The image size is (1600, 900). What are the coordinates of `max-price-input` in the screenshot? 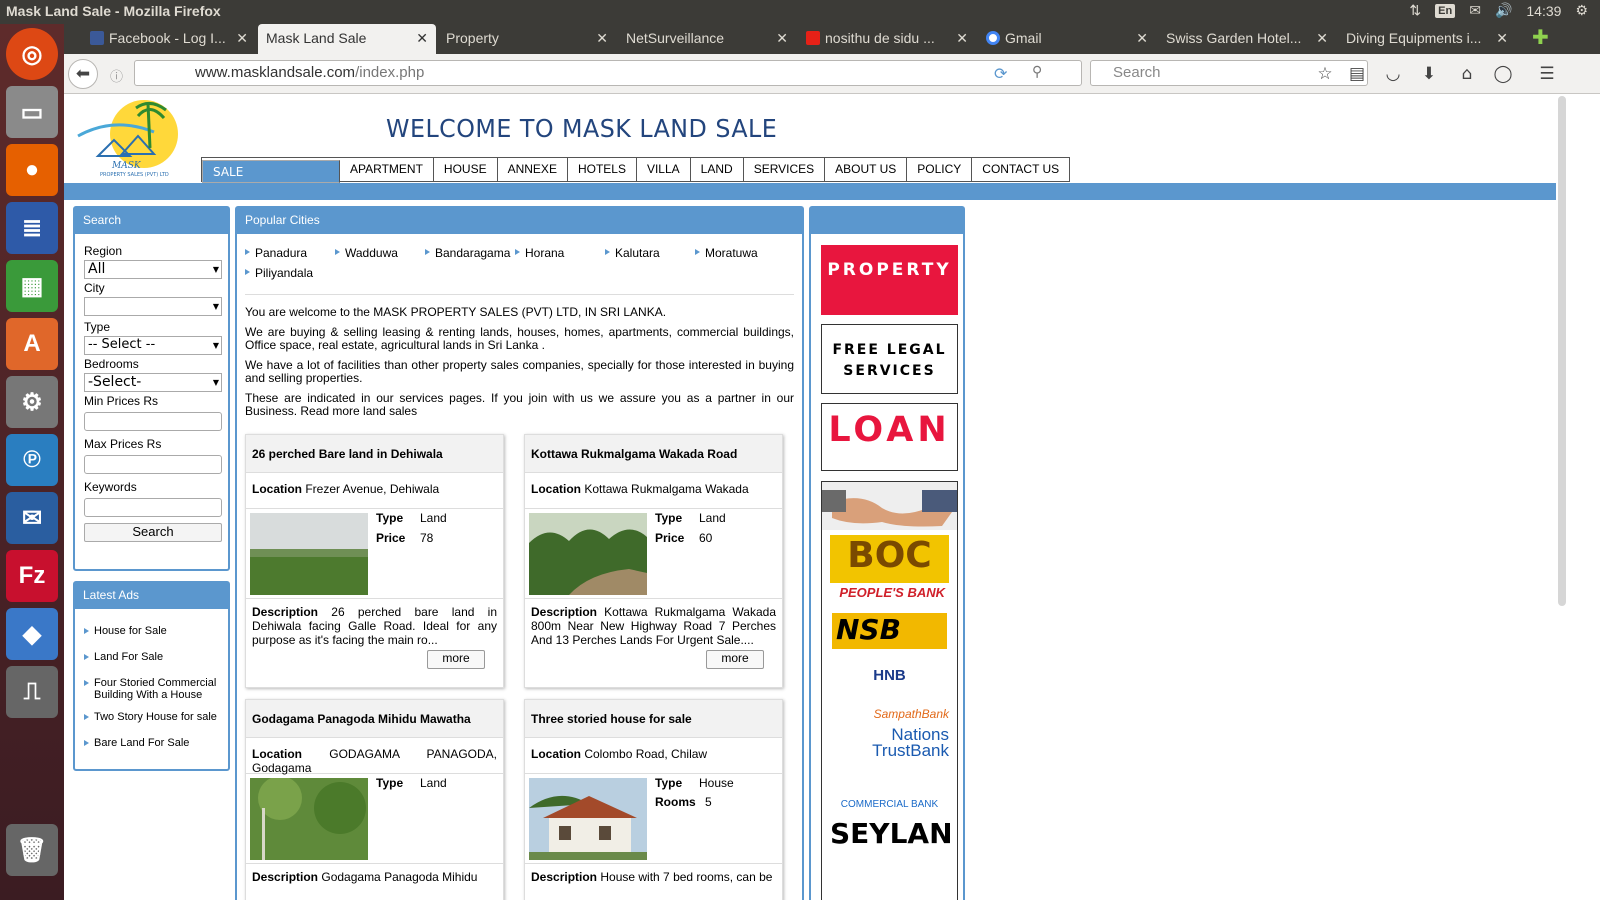 It's located at (153, 464).